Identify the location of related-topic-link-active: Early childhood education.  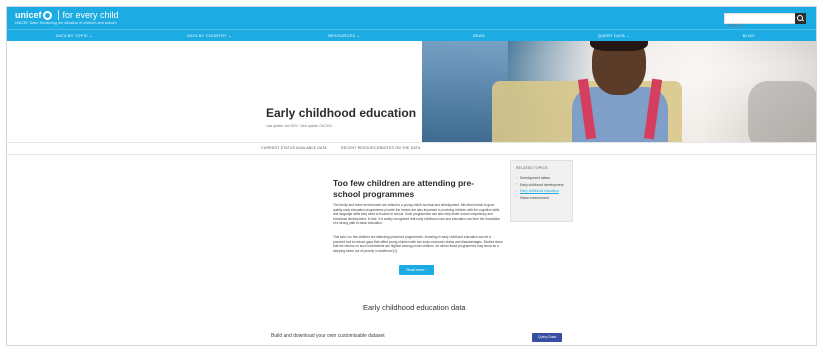
(541, 191).